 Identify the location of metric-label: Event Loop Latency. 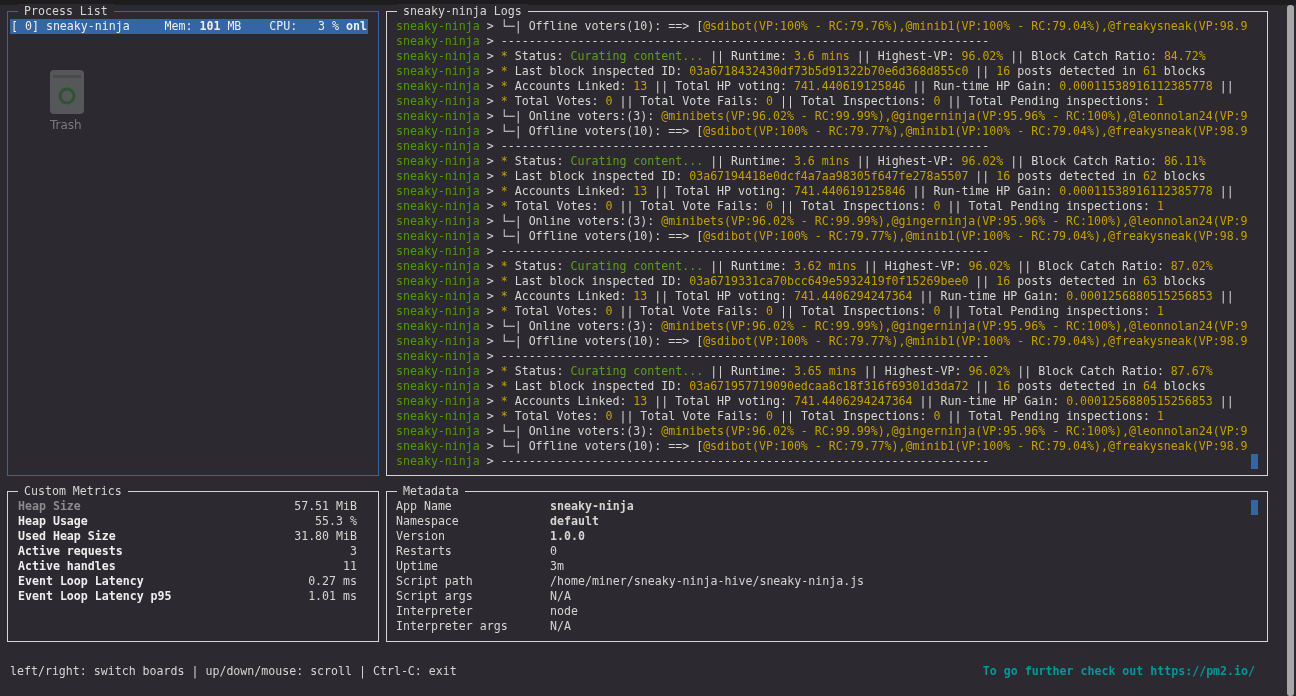
(81, 581).